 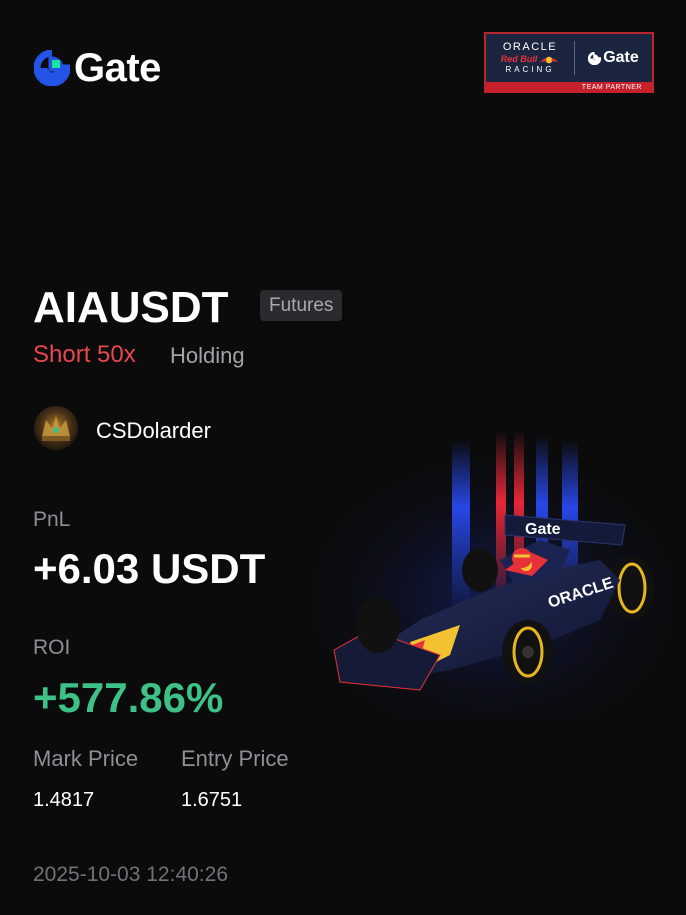 What do you see at coordinates (549, 59) in the screenshot?
I see `redbull-icon` at bounding box center [549, 59].